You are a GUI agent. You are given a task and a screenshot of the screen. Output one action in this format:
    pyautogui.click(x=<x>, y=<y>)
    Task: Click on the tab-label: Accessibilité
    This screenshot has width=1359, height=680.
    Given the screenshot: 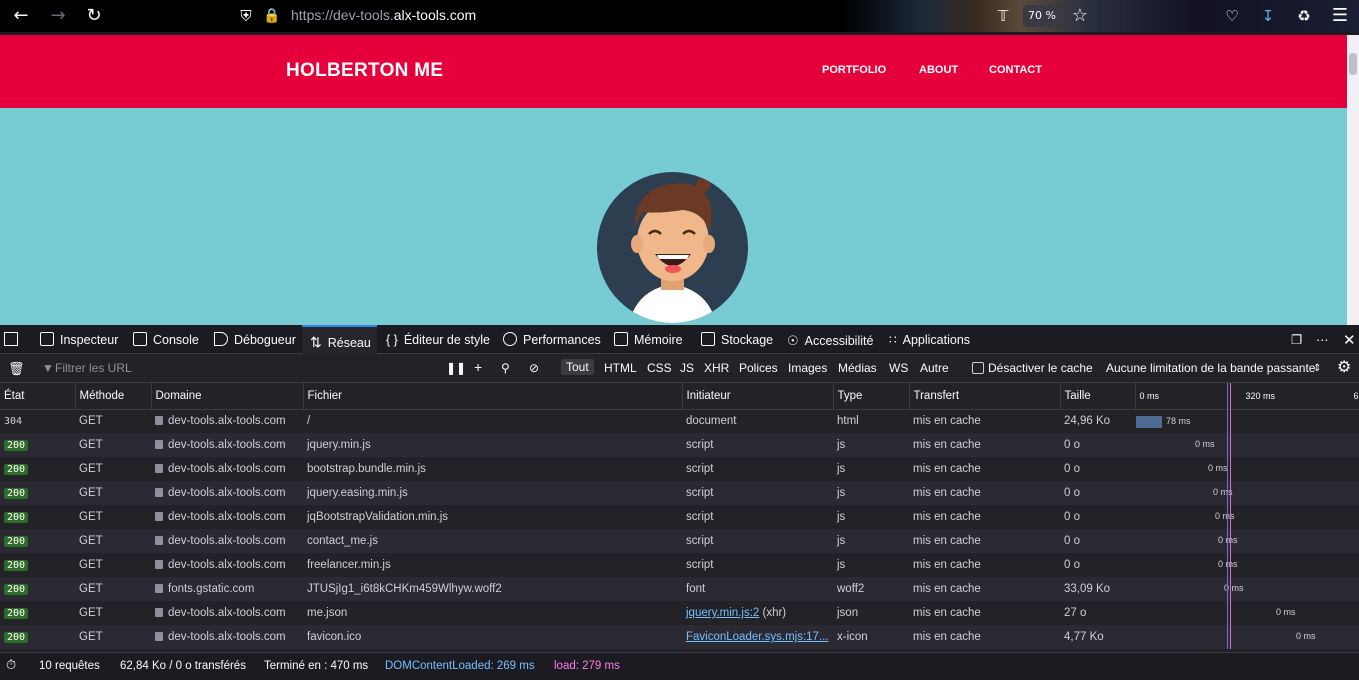 What is the action you would take?
    pyautogui.click(x=839, y=341)
    